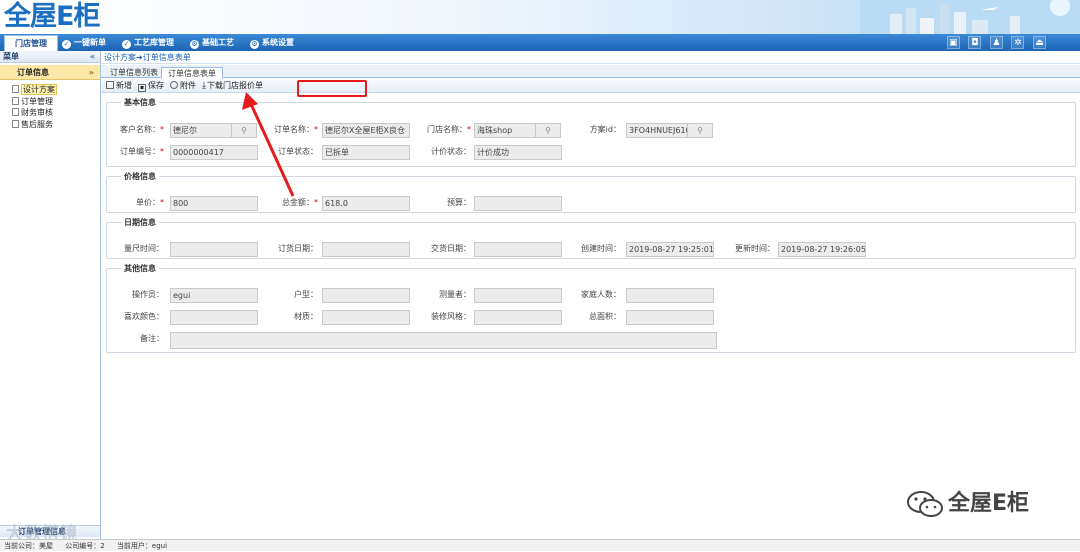 The width and height of the screenshot is (1080, 552). I want to click on sidebar-item-finance-review: 财务审核, so click(50, 113).